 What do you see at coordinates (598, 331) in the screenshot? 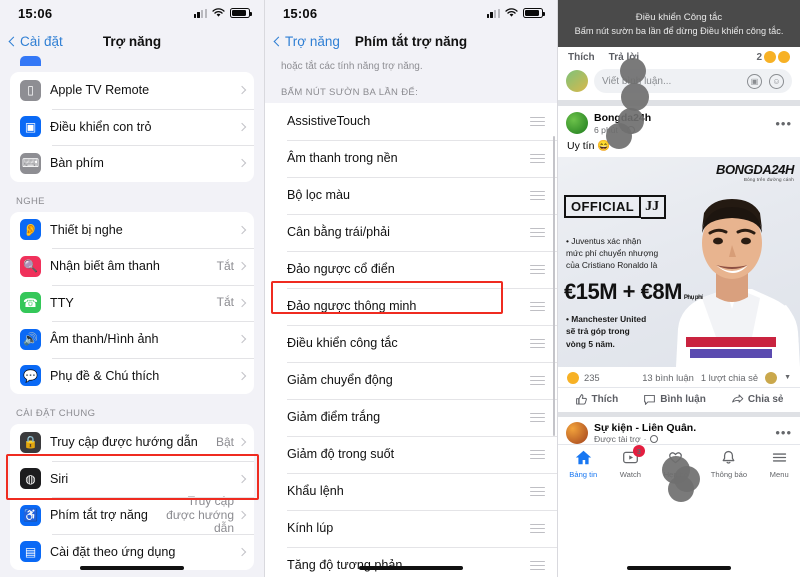
I see `ad-foot-2: sẽ trả góp trong` at bounding box center [598, 331].